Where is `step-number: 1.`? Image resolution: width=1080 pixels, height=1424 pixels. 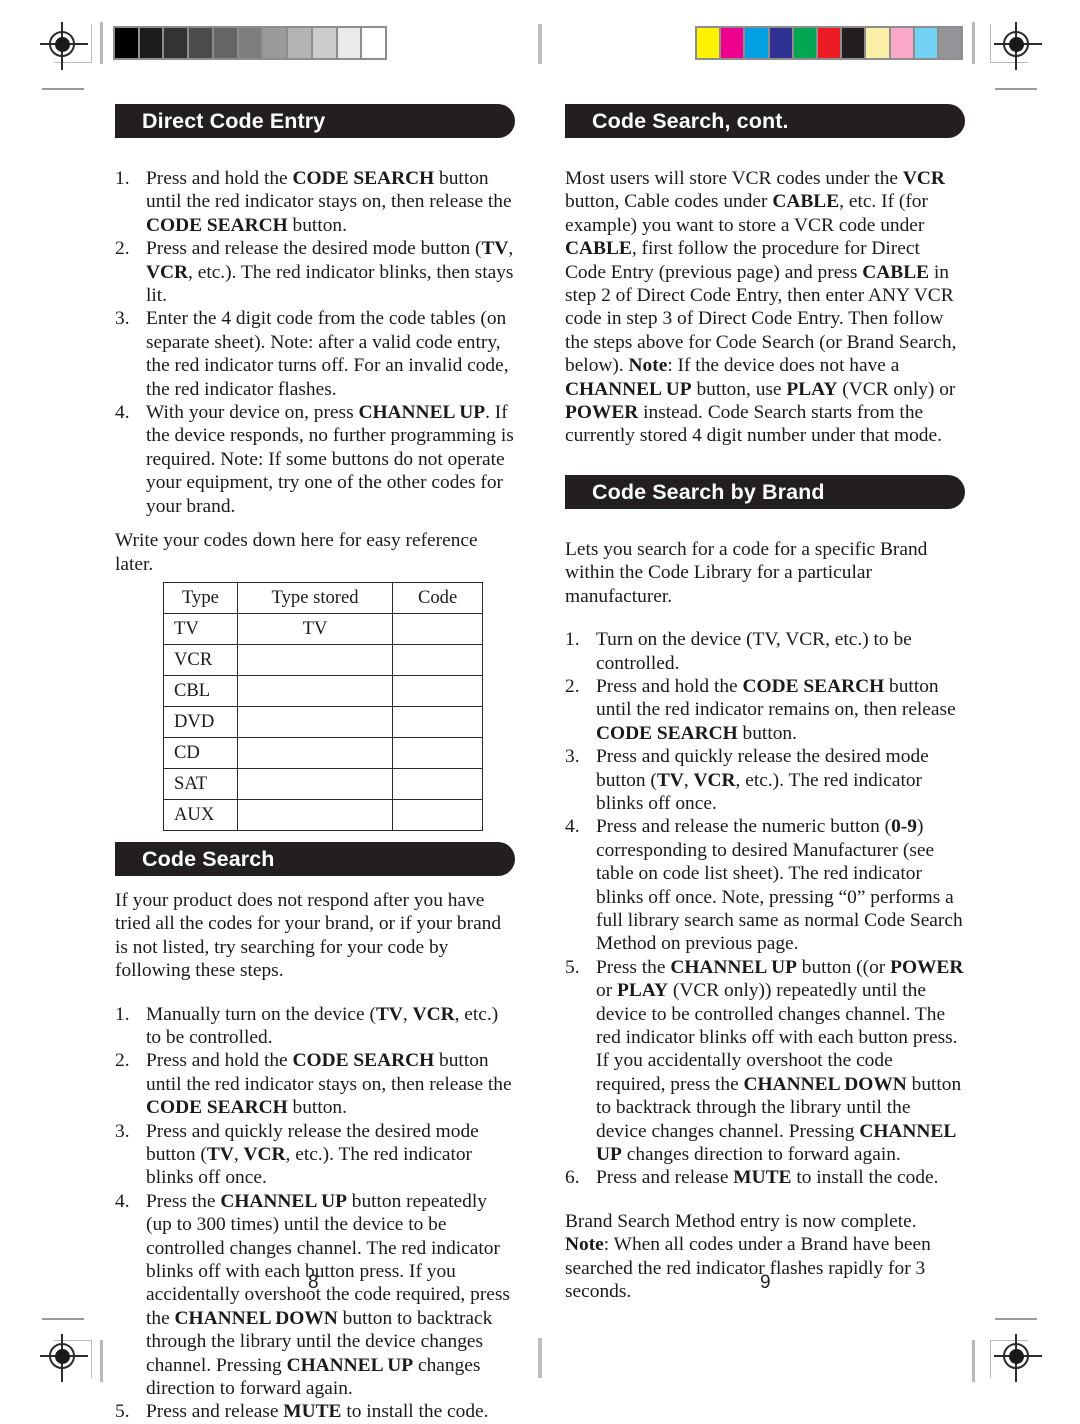 step-number: 1. is located at coordinates (122, 1014).